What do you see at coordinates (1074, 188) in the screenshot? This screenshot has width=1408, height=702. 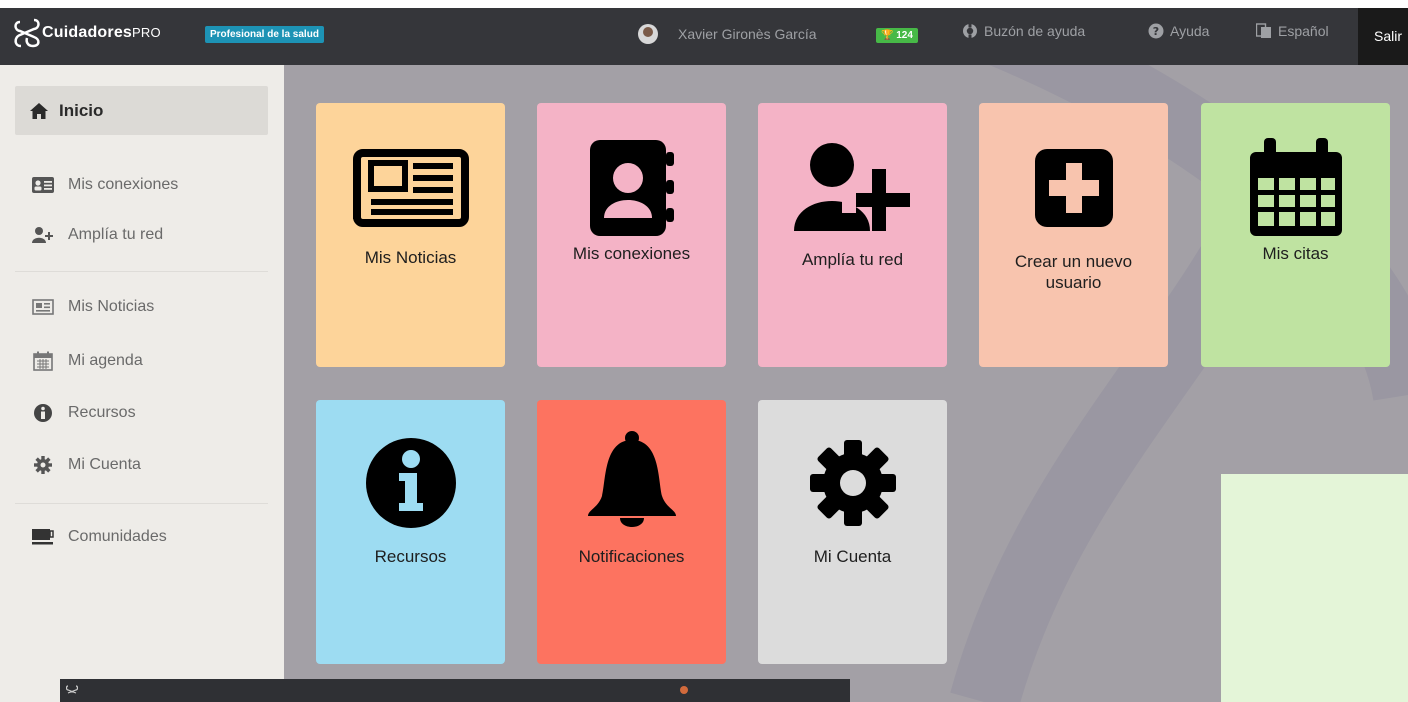 I see `plus-square-icon` at bounding box center [1074, 188].